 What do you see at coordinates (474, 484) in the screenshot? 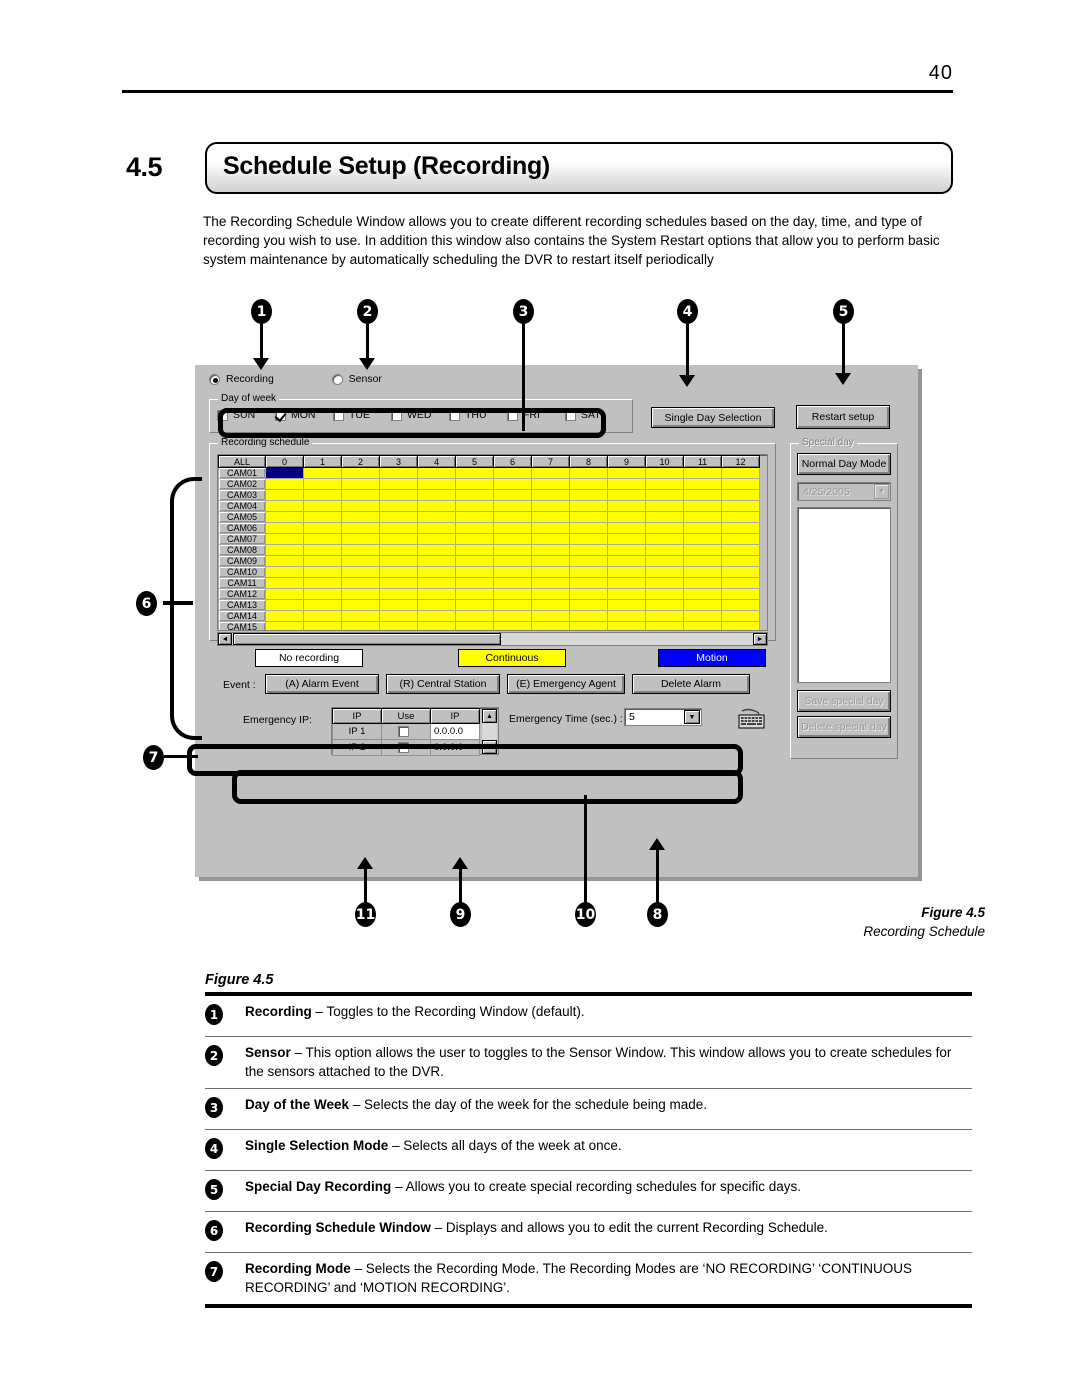
I see `schedule-cell-cam02-h5` at bounding box center [474, 484].